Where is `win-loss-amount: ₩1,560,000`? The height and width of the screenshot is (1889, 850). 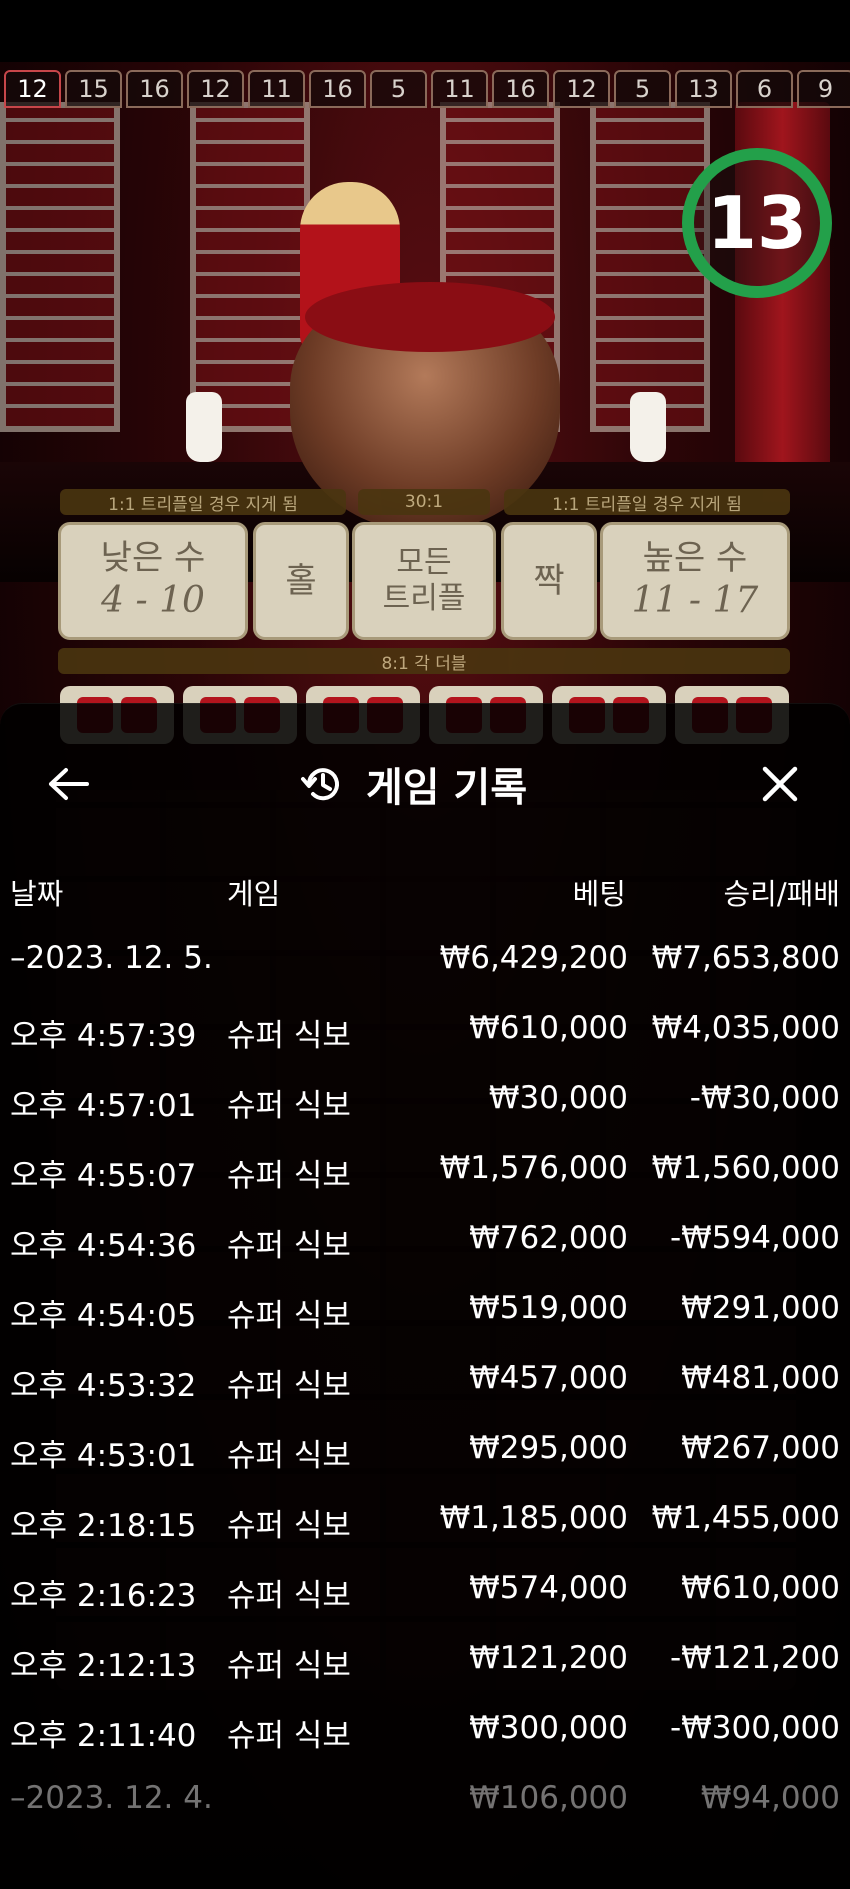
win-loss-amount: ₩1,560,000 is located at coordinates (745, 1168).